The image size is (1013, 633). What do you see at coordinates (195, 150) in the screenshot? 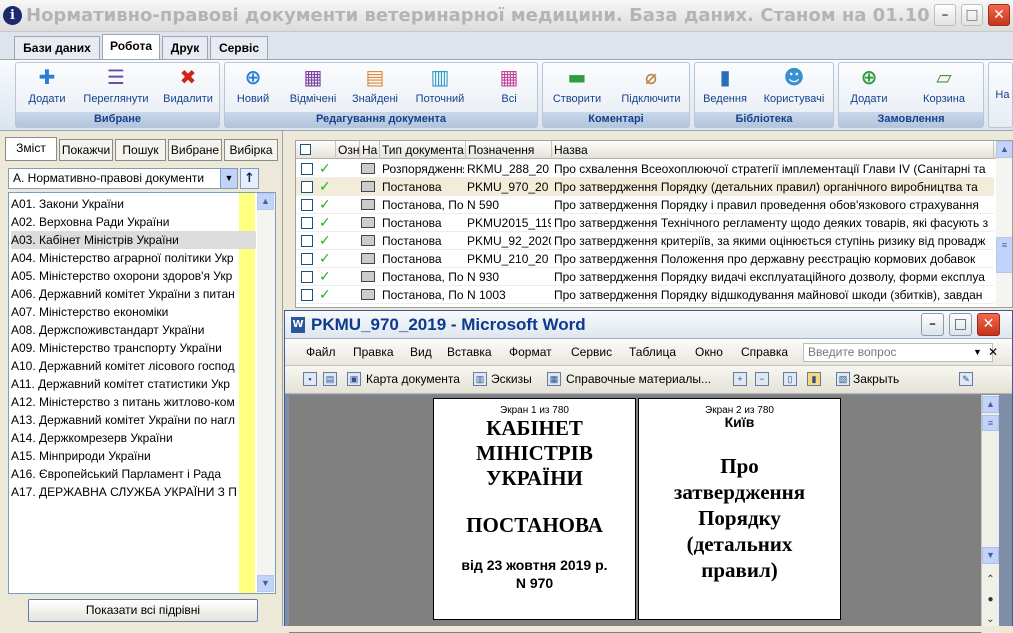
I see `tab-favorites: Вибране` at bounding box center [195, 150].